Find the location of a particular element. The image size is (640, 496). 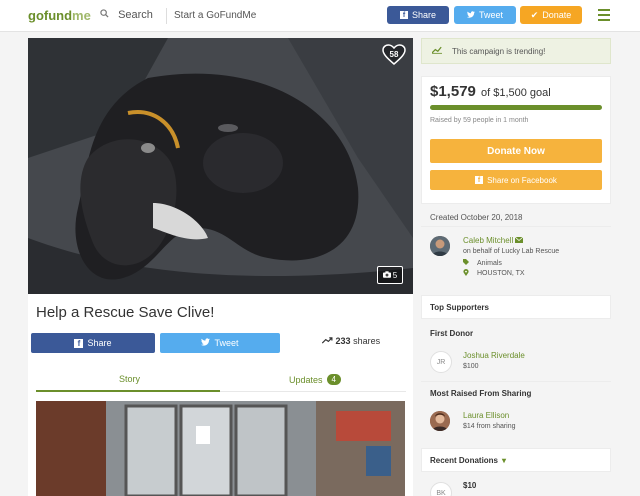

tab-updates: Updates 4 is located at coordinates (315, 379).